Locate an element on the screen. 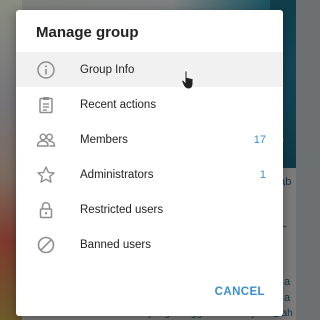 The width and height of the screenshot is (320, 320). menu-item-label: Restricted users is located at coordinates (122, 209).